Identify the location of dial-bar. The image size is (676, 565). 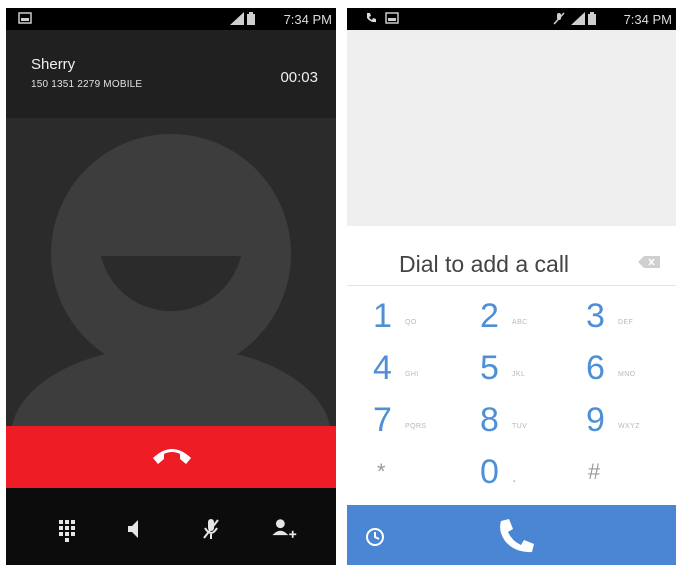
(511, 535).